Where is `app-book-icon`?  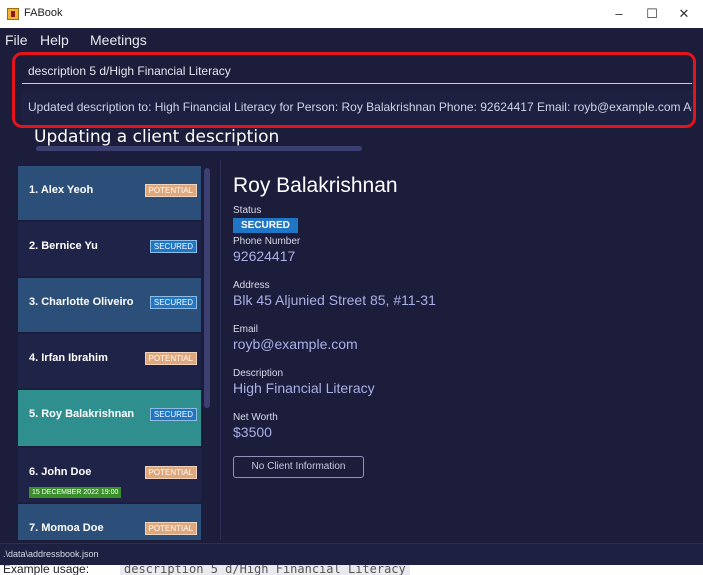 app-book-icon is located at coordinates (13, 14).